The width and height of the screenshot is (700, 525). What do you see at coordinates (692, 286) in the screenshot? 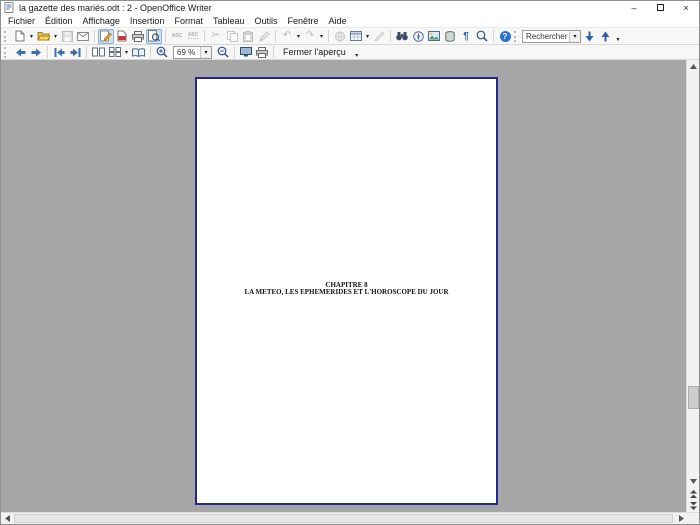
I see `vertical-scrollbar` at bounding box center [692, 286].